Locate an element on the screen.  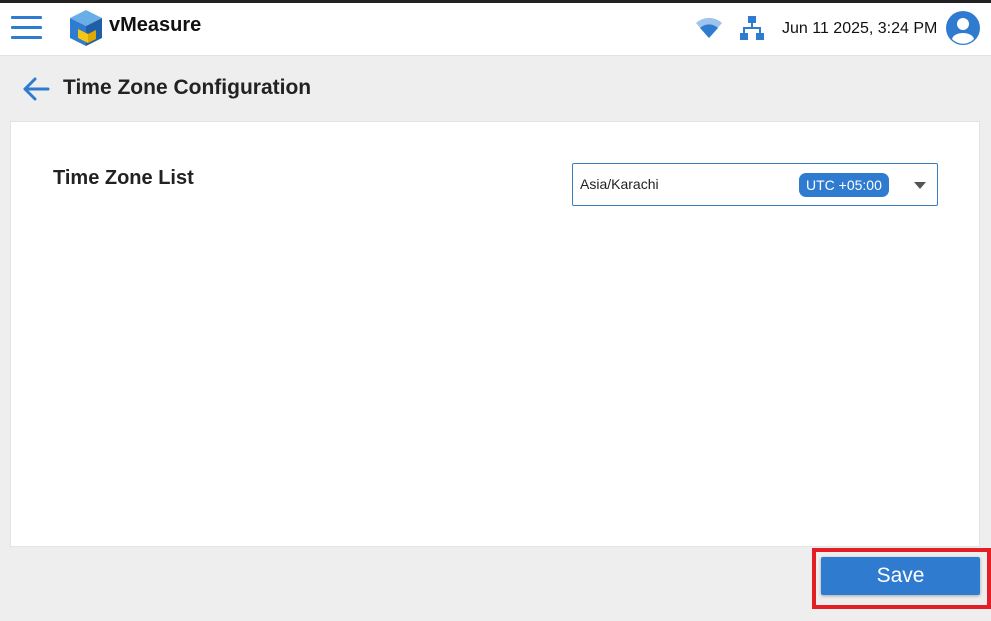
page-title: Time Zone Configuration is located at coordinates (187, 87).